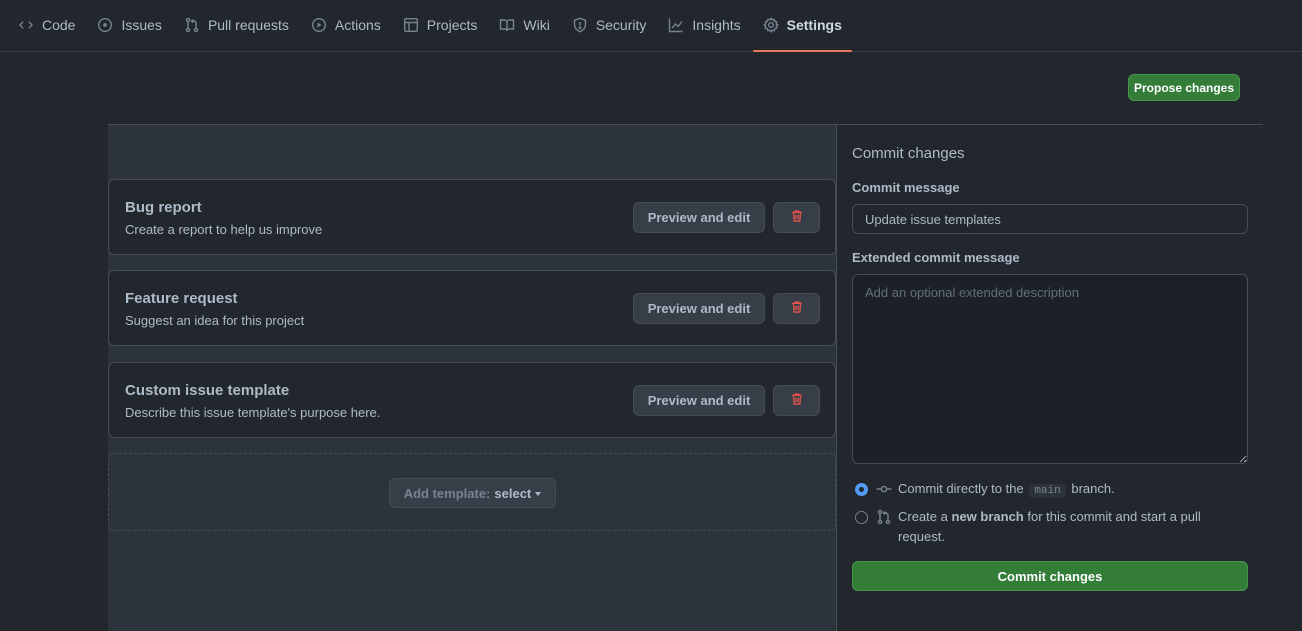 This screenshot has width=1302, height=631. Describe the element at coordinates (224, 229) in the screenshot. I see `template-description: Create a report to help us improve` at that location.